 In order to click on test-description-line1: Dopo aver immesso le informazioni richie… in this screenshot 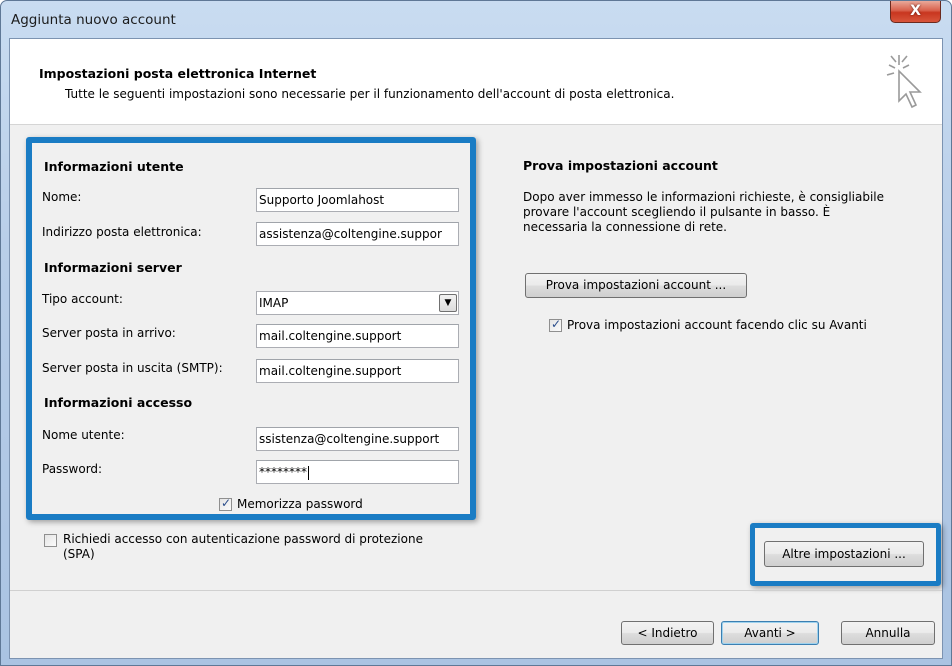, I will do `click(704, 197)`.